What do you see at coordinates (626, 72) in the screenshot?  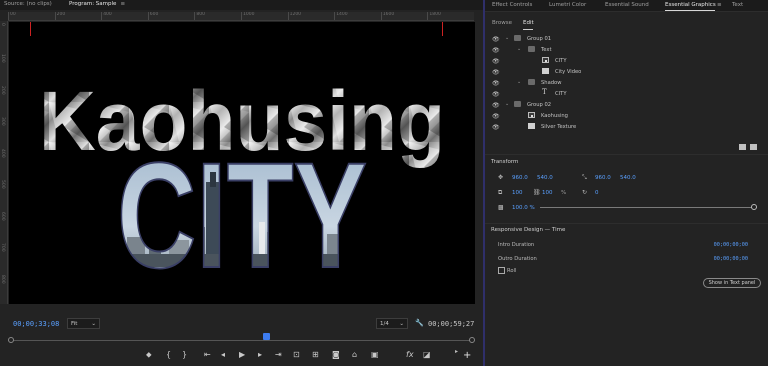 I see `layer-row: 👁 City Video` at bounding box center [626, 72].